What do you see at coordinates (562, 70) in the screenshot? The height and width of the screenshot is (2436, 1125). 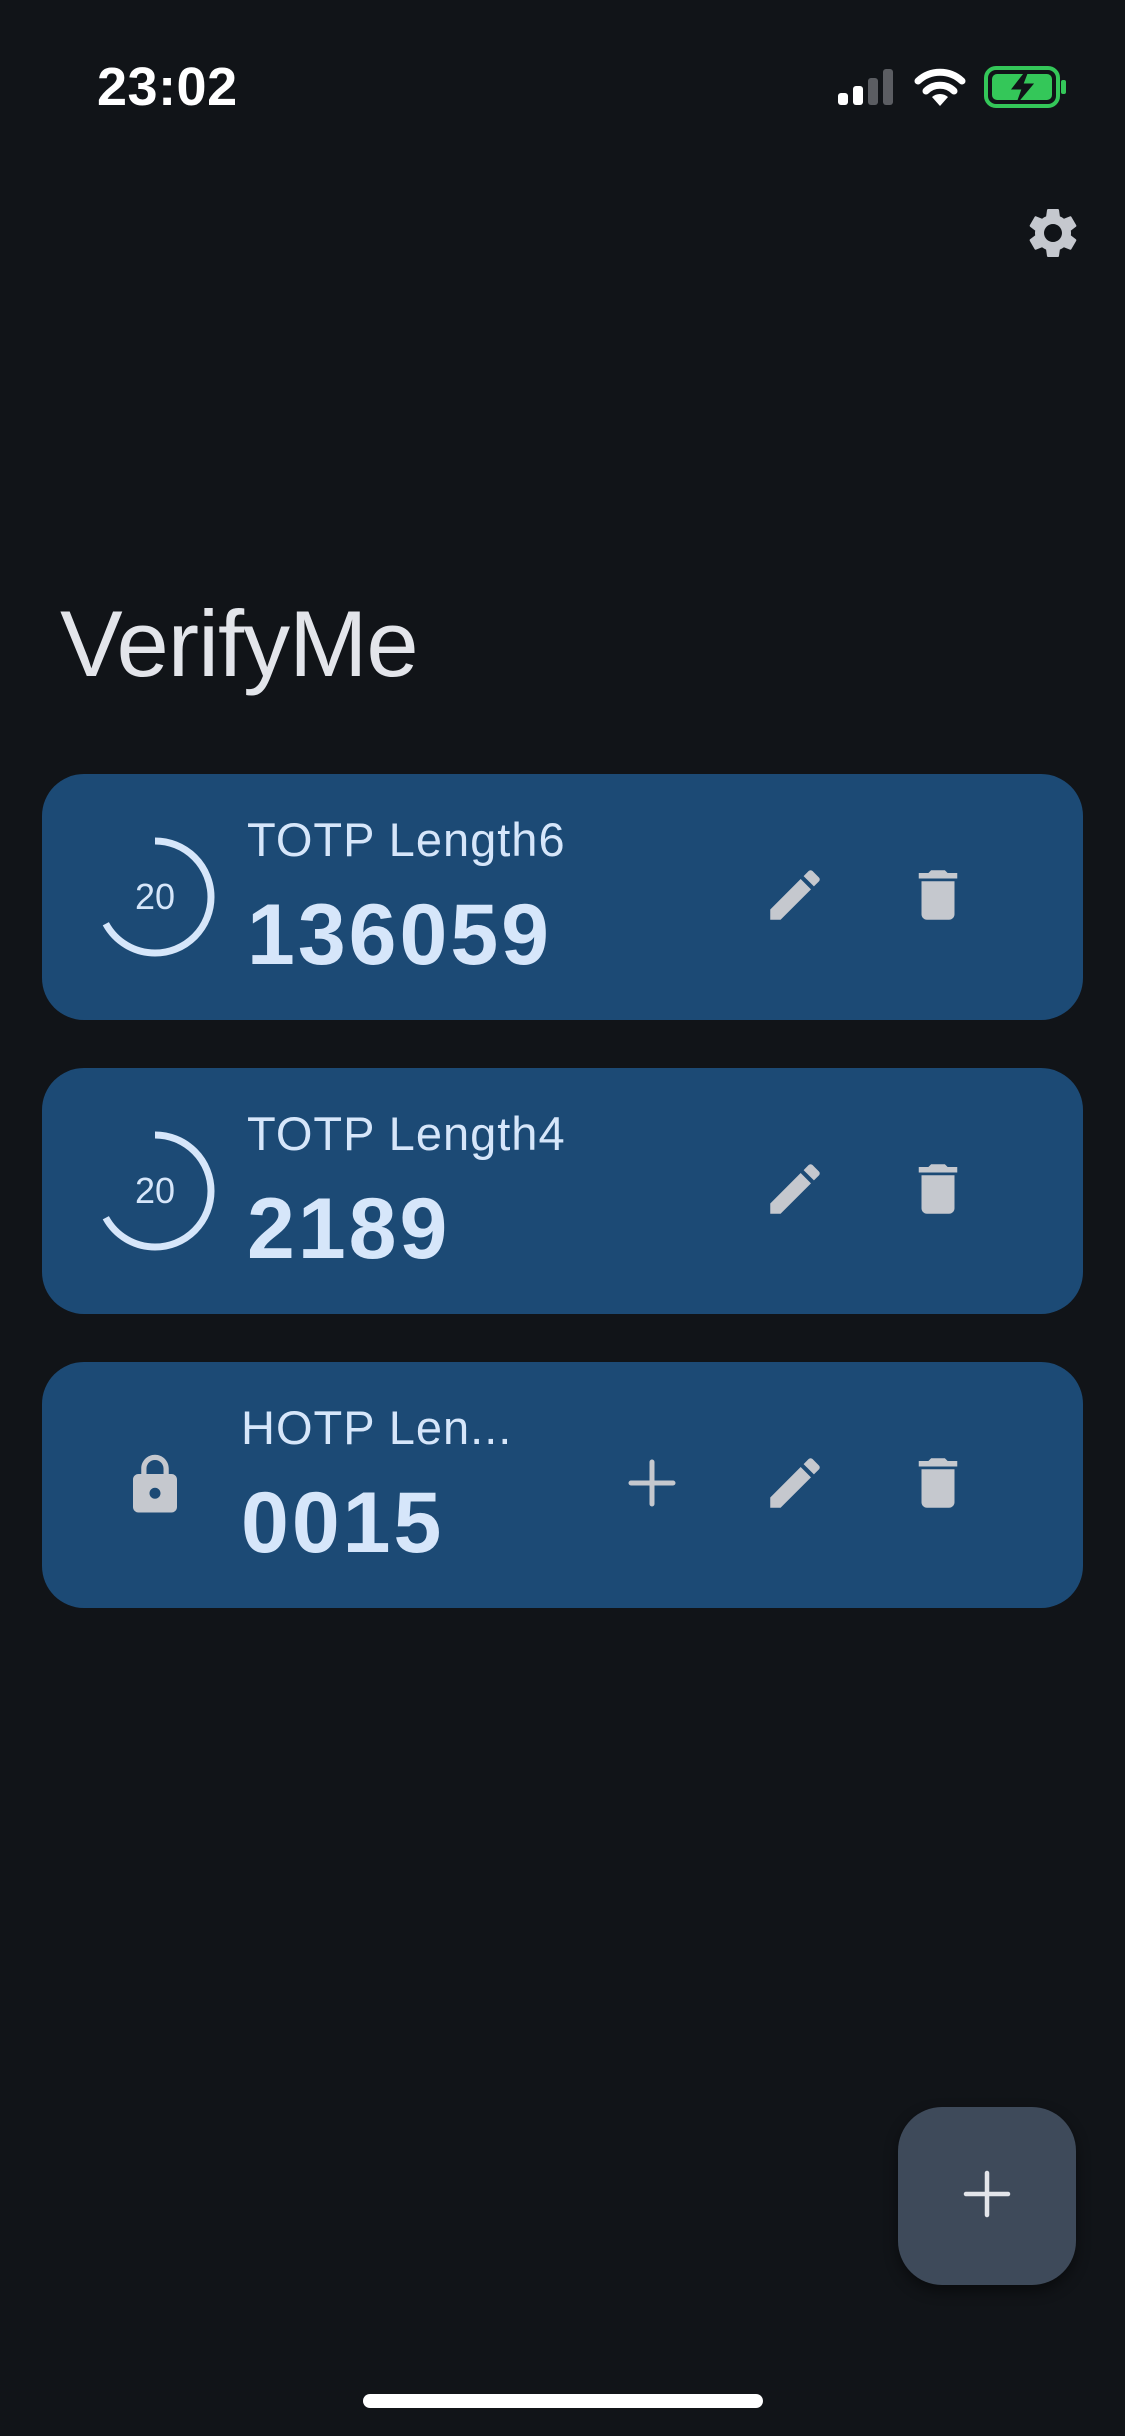 I see `status-bar: 23:02` at bounding box center [562, 70].